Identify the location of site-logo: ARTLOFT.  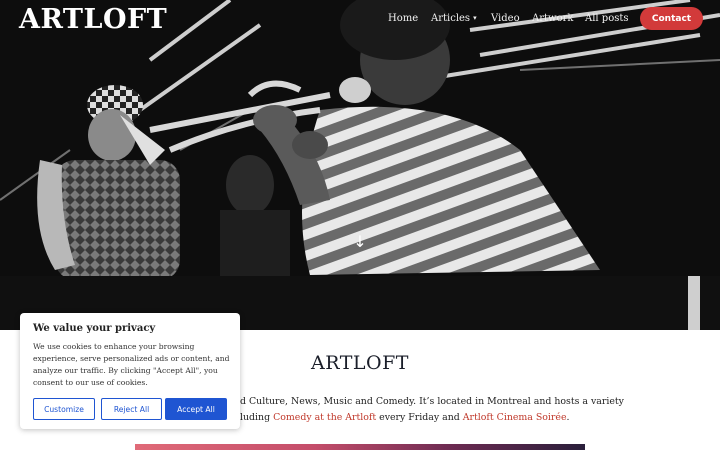
(93, 19).